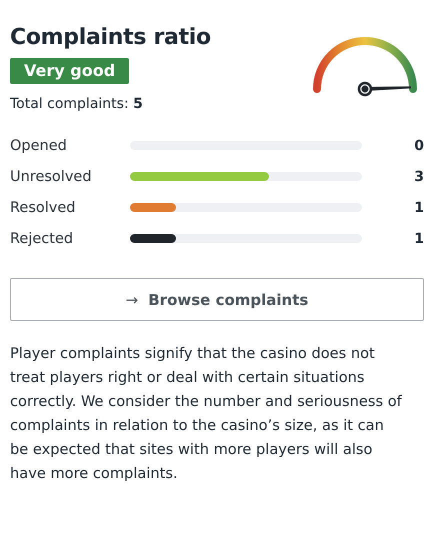 The image size is (448, 535). What do you see at coordinates (42, 238) in the screenshot?
I see `category-label: Rejected` at bounding box center [42, 238].